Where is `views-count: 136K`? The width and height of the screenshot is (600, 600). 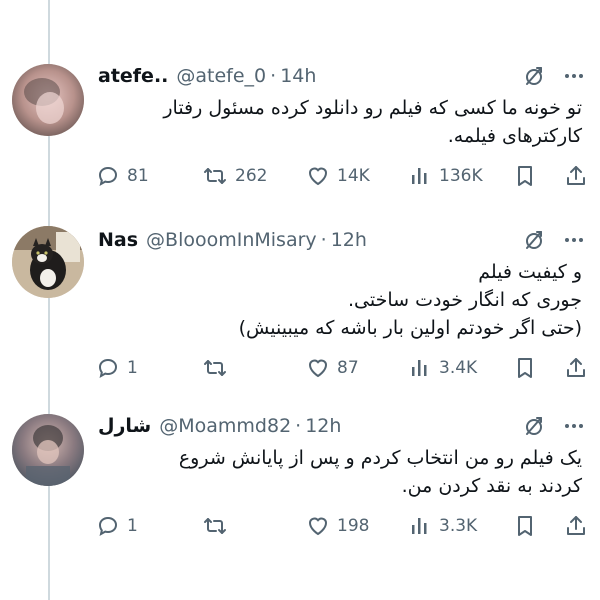
views-count: 136K is located at coordinates (461, 176).